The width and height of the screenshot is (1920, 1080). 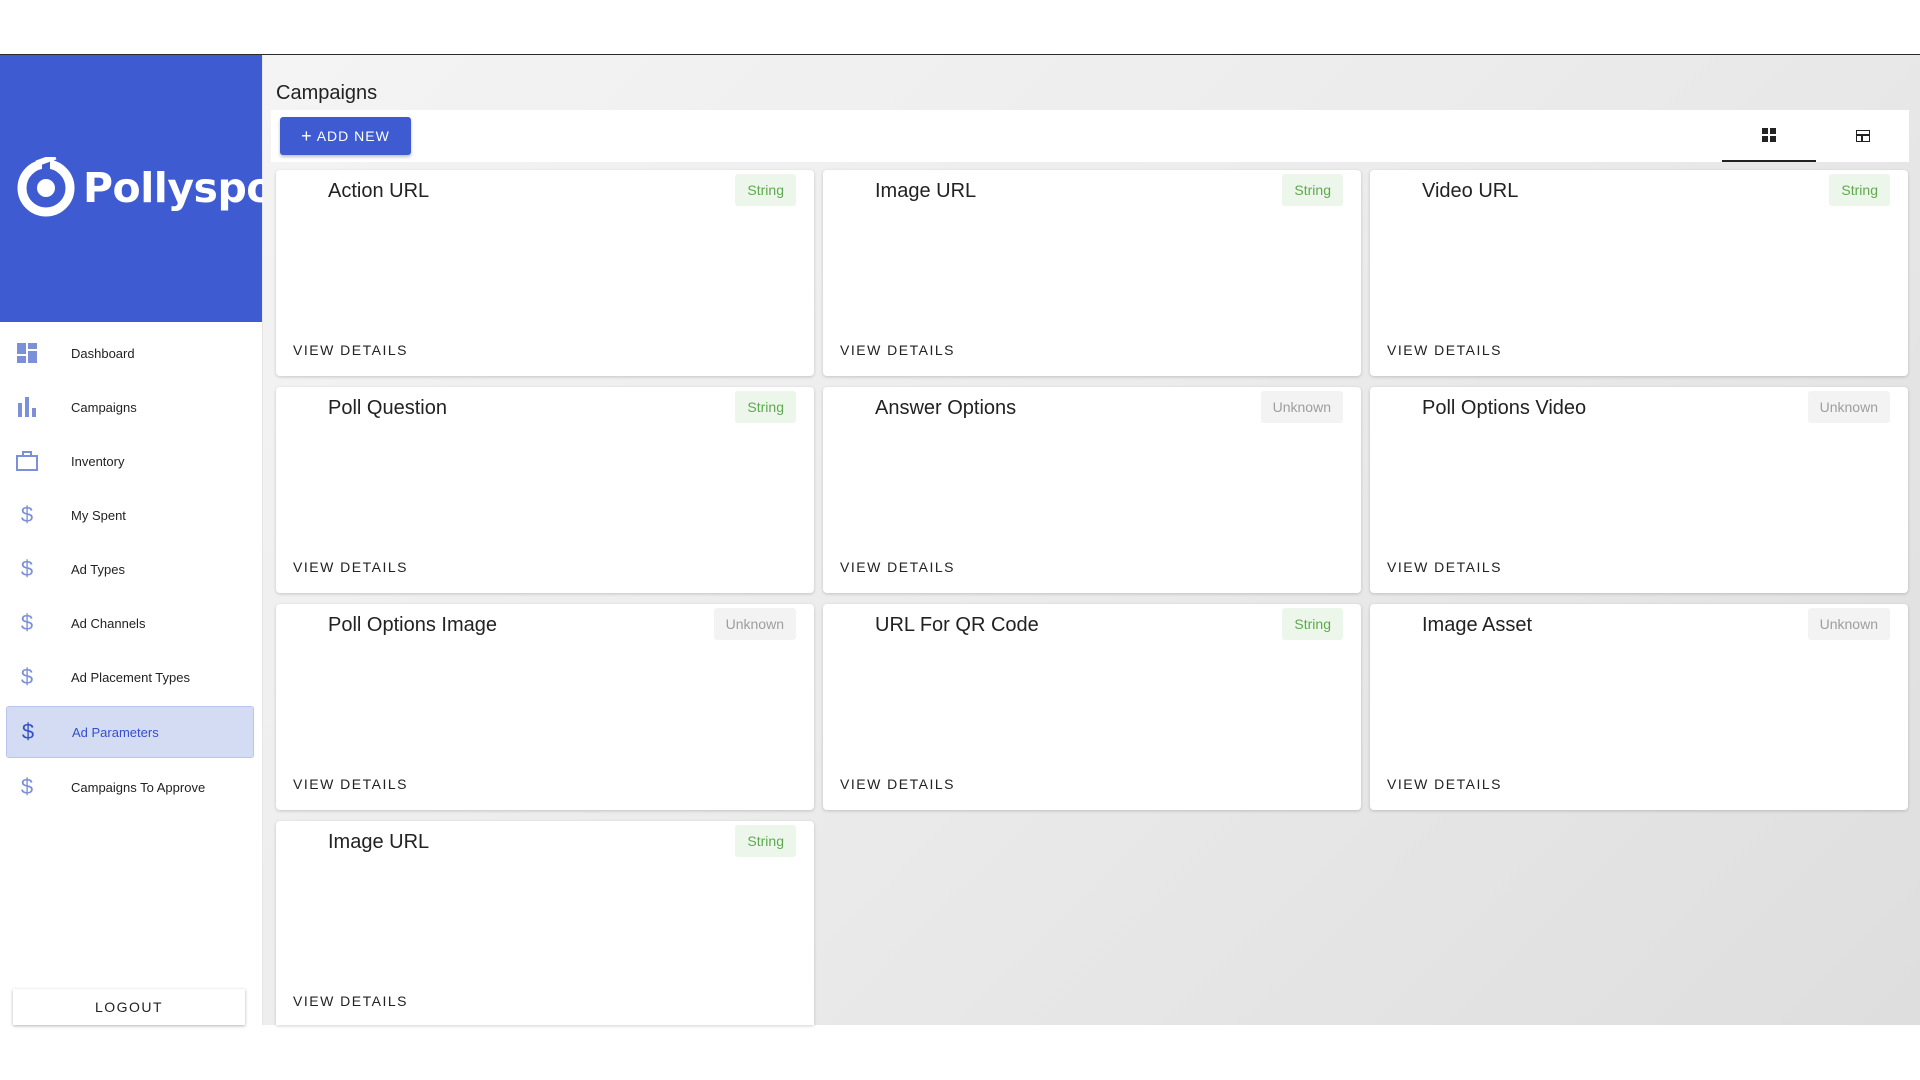 I want to click on sidebar-item-ad-parameters: $ Ad Parameters, so click(x=130, y=732).